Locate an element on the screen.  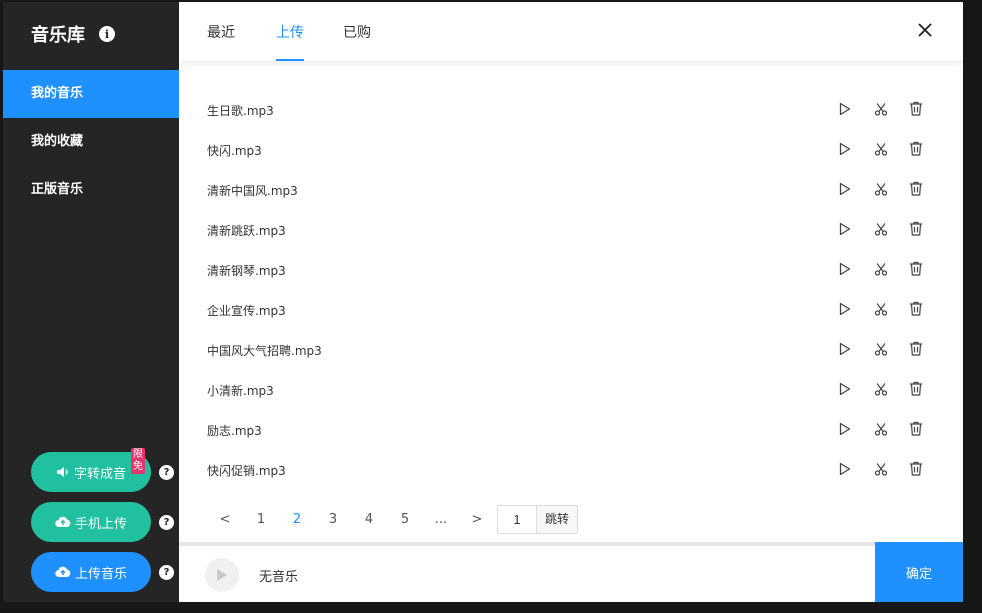
file-name: 企业宣传.mp3 is located at coordinates (246, 311).